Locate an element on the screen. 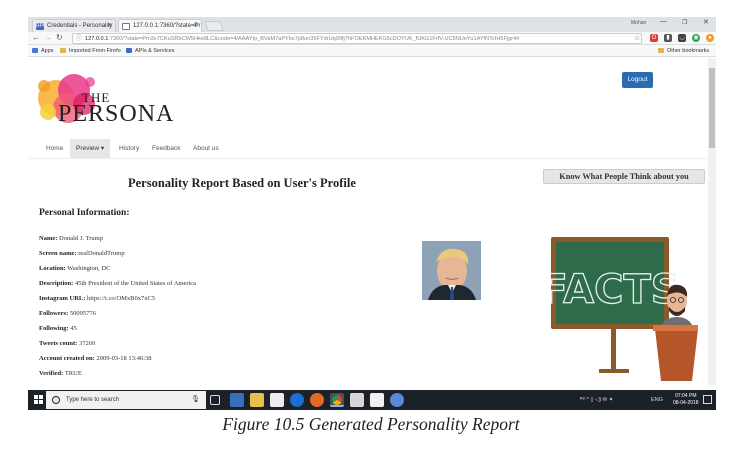  info-label: Location: is located at coordinates (52, 268).